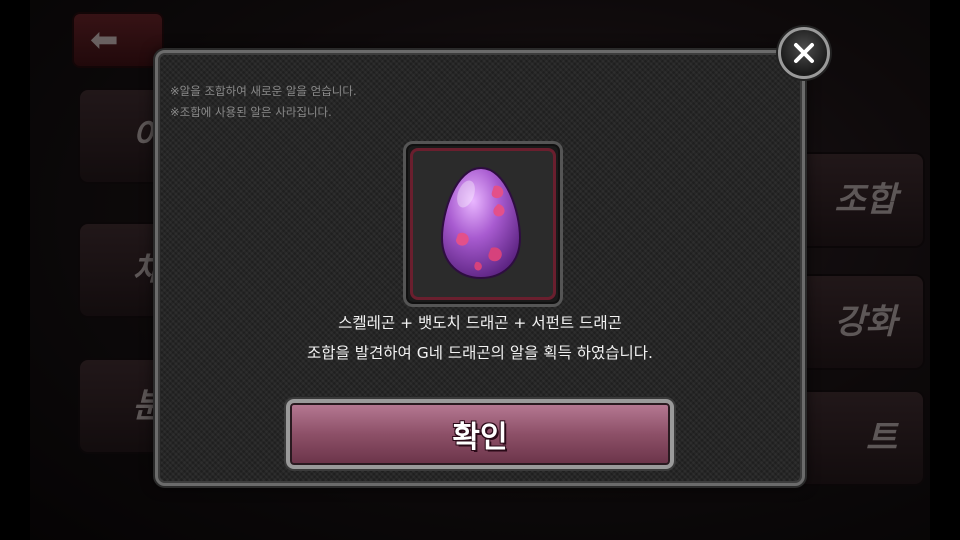  Describe the element at coordinates (855, 438) in the screenshot. I see `menu-button-right-3: 트` at that location.